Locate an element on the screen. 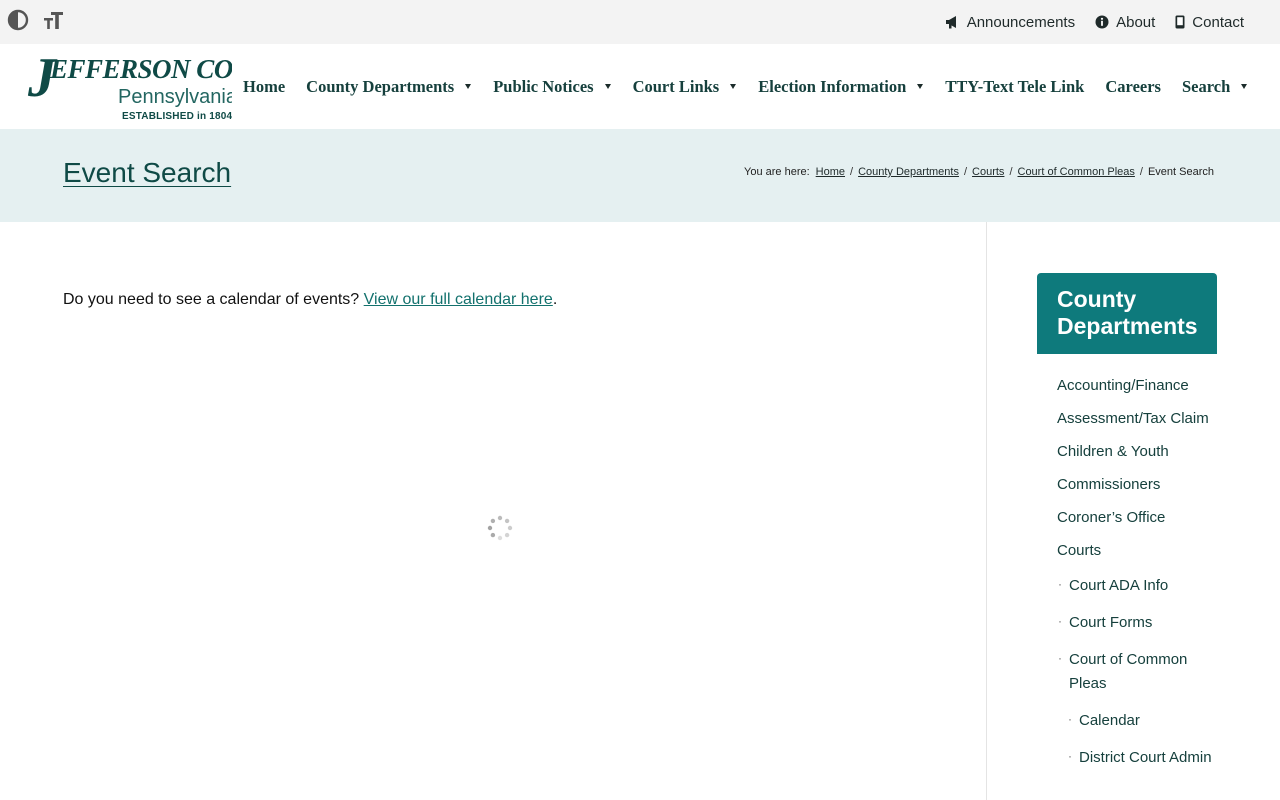 The image size is (1280, 800). breadcrumb-prefix: You are here: is located at coordinates (777, 172).